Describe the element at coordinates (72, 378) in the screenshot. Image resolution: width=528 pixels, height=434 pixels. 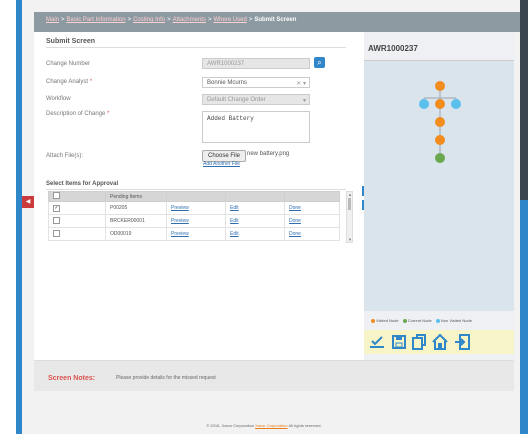
I see `screen-notes-label: Screen Notes:` at that location.